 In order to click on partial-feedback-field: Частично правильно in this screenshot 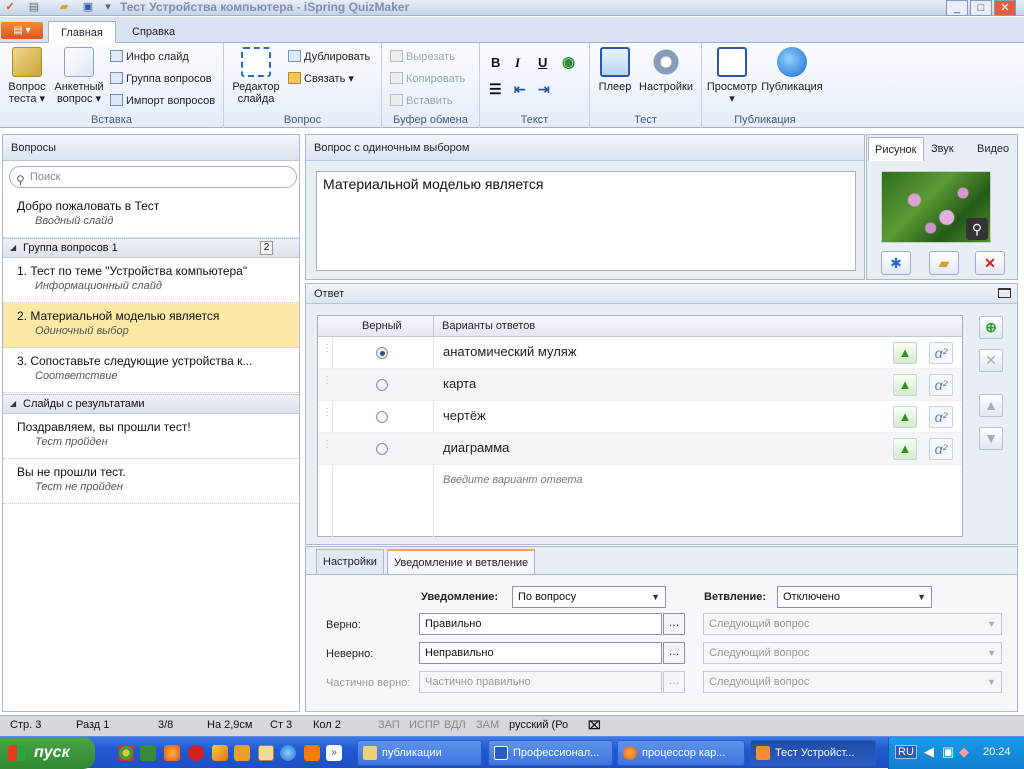, I will do `click(540, 682)`.